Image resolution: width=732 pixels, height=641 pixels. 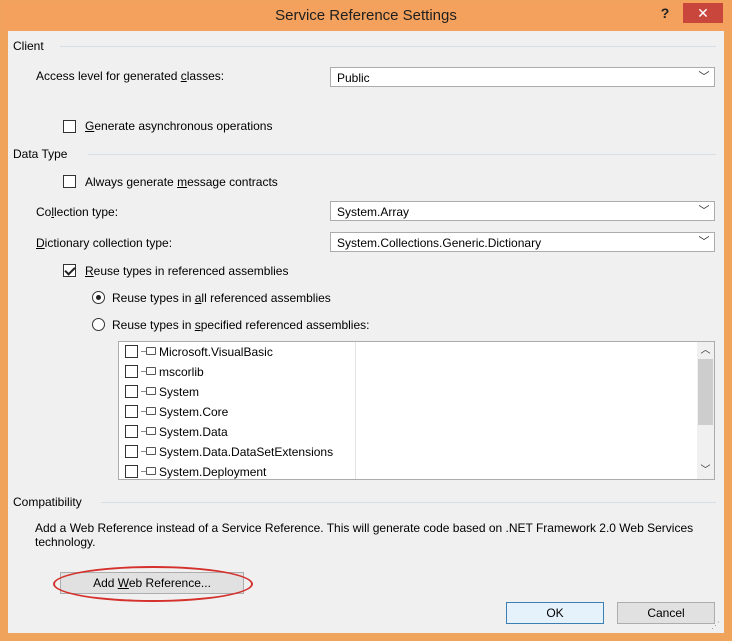 I want to click on assembly-name: Microsoft.VisualBasic, so click(x=216, y=352).